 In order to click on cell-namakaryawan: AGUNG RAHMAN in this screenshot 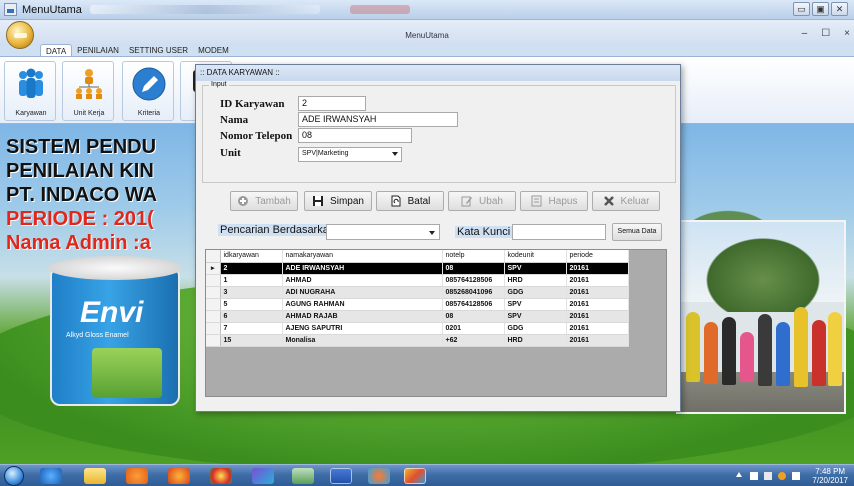, I will do `click(362, 304)`.